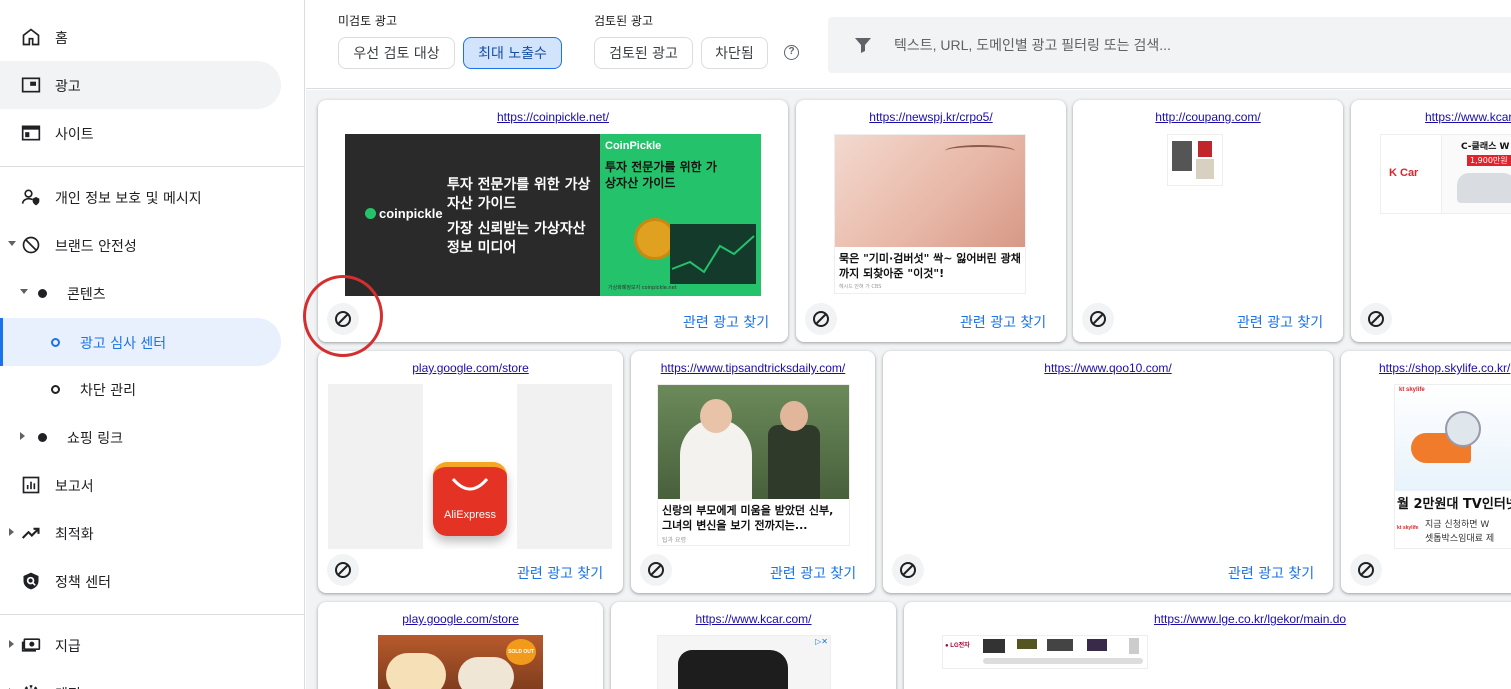 The image size is (1511, 689). I want to click on home-icon, so click(31, 37).